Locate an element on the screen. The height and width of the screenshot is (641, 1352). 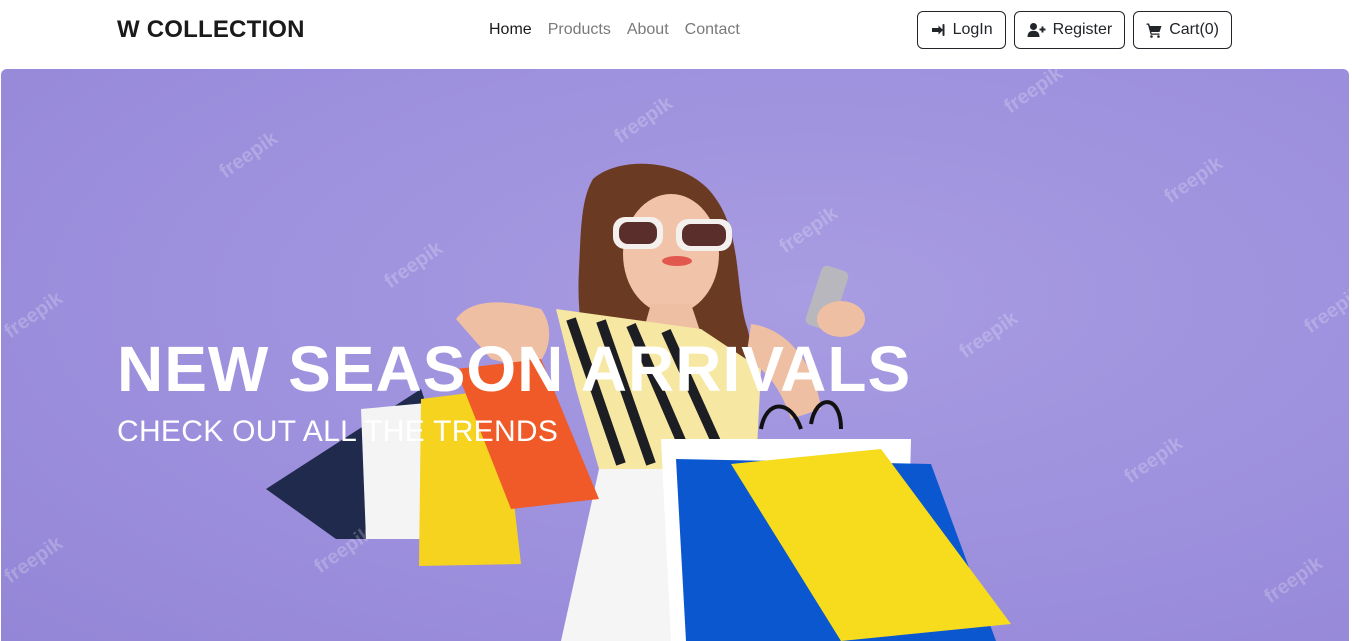
nav-links: Home Products About Contact is located at coordinates (614, 30).